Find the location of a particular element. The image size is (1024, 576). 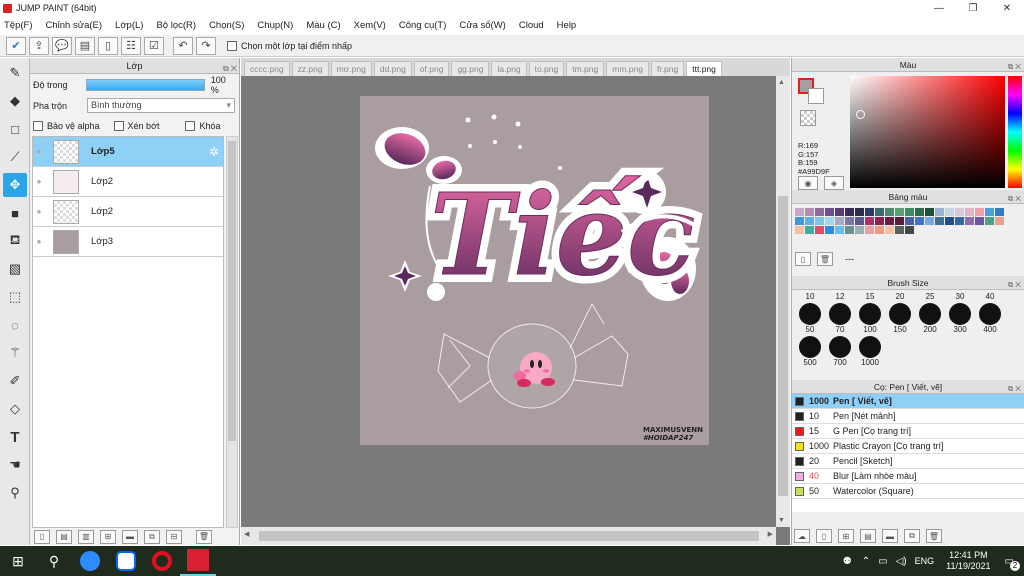

brush-tool-icon: ✎ is located at coordinates (15, 73).